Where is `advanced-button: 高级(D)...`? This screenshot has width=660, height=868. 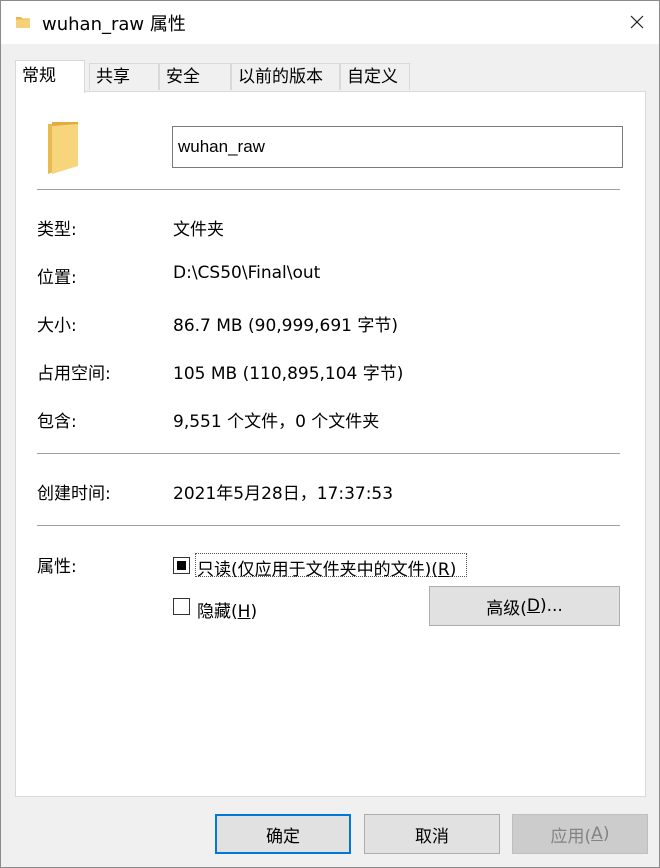 advanced-button: 高级(D)... is located at coordinates (524, 606).